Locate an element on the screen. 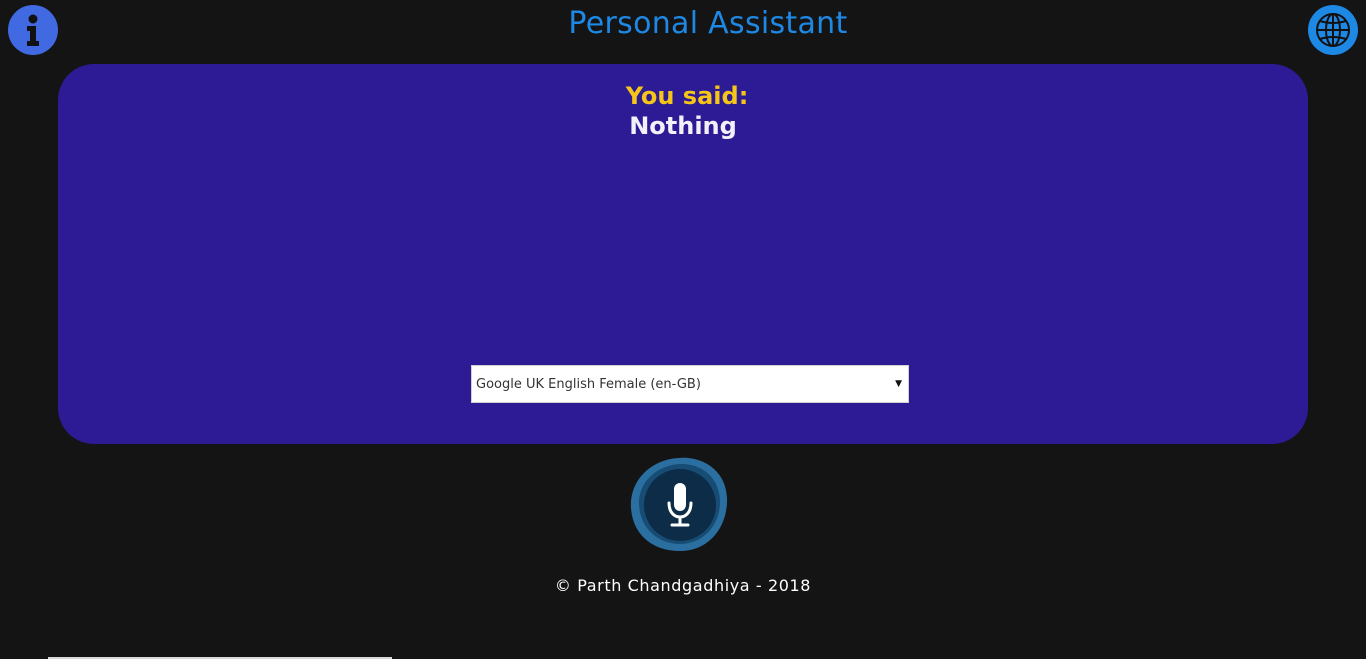 The height and width of the screenshot is (659, 1366). voice-select: Google UK English Female (en-GB) ▼ is located at coordinates (690, 384).